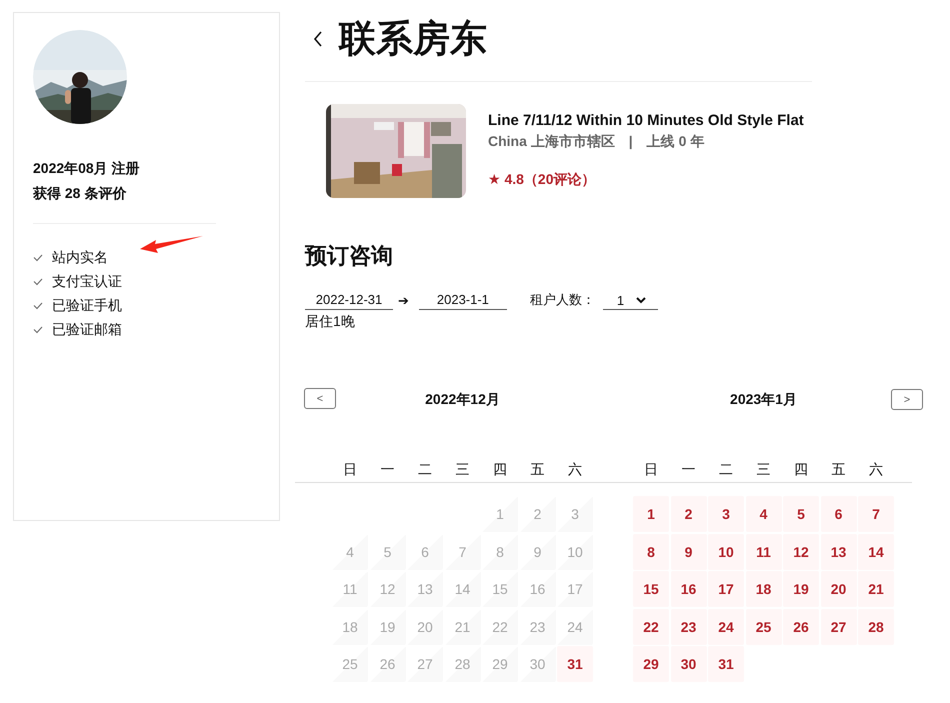 The width and height of the screenshot is (950, 703). What do you see at coordinates (320, 398) in the screenshot?
I see `previous-month-button: <` at bounding box center [320, 398].